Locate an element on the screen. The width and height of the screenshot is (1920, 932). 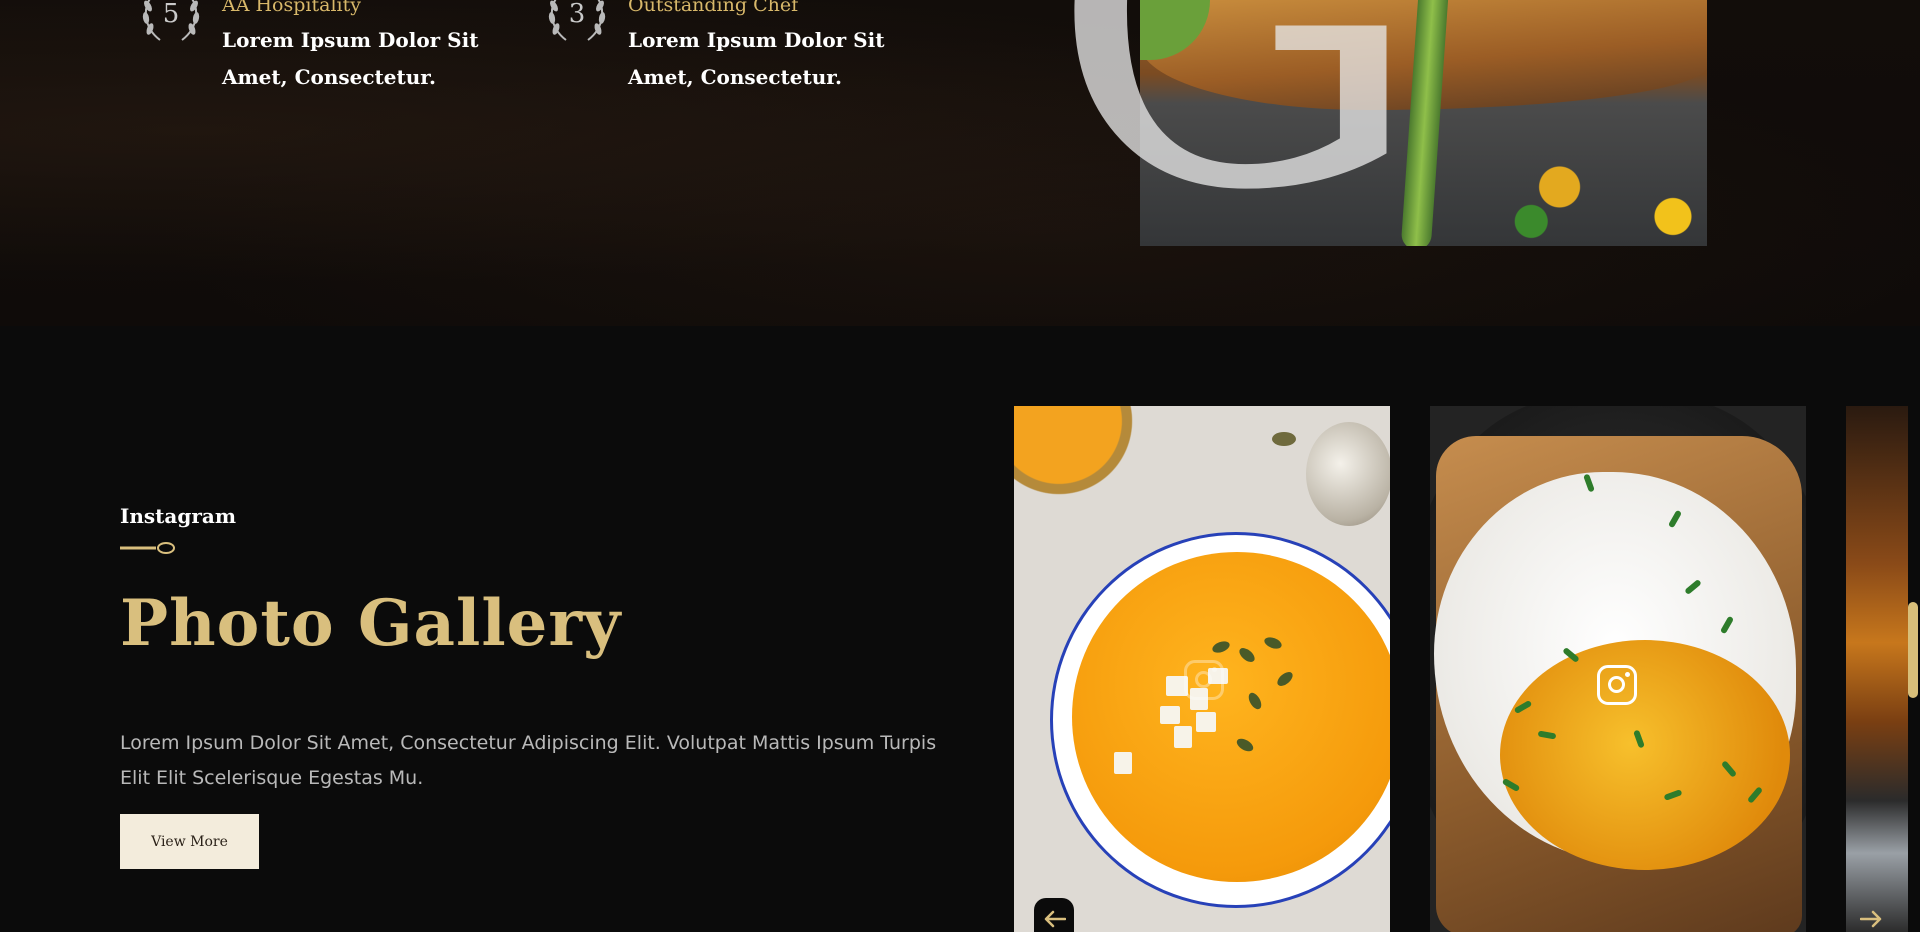
hero-food-photo is located at coordinates (1423, 123).